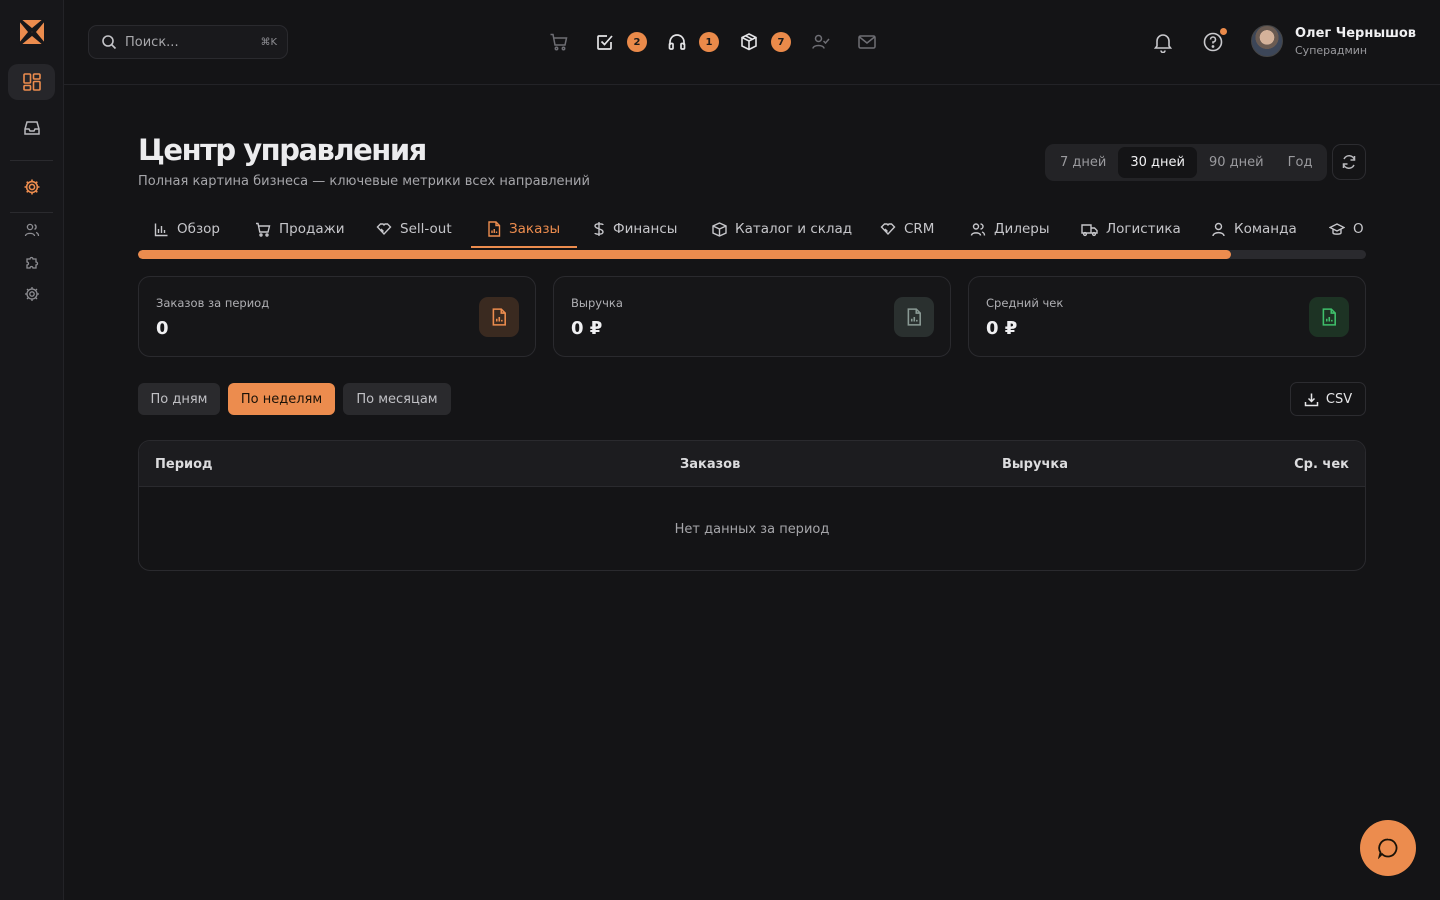  I want to click on group-by-weeks-button: По неделям, so click(281, 399).